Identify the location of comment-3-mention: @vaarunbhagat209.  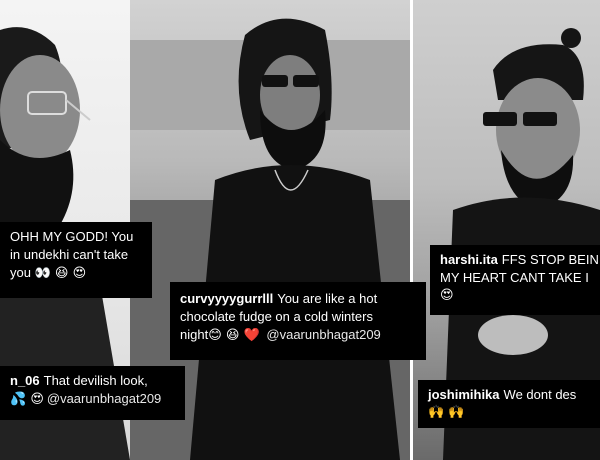
(323, 334).